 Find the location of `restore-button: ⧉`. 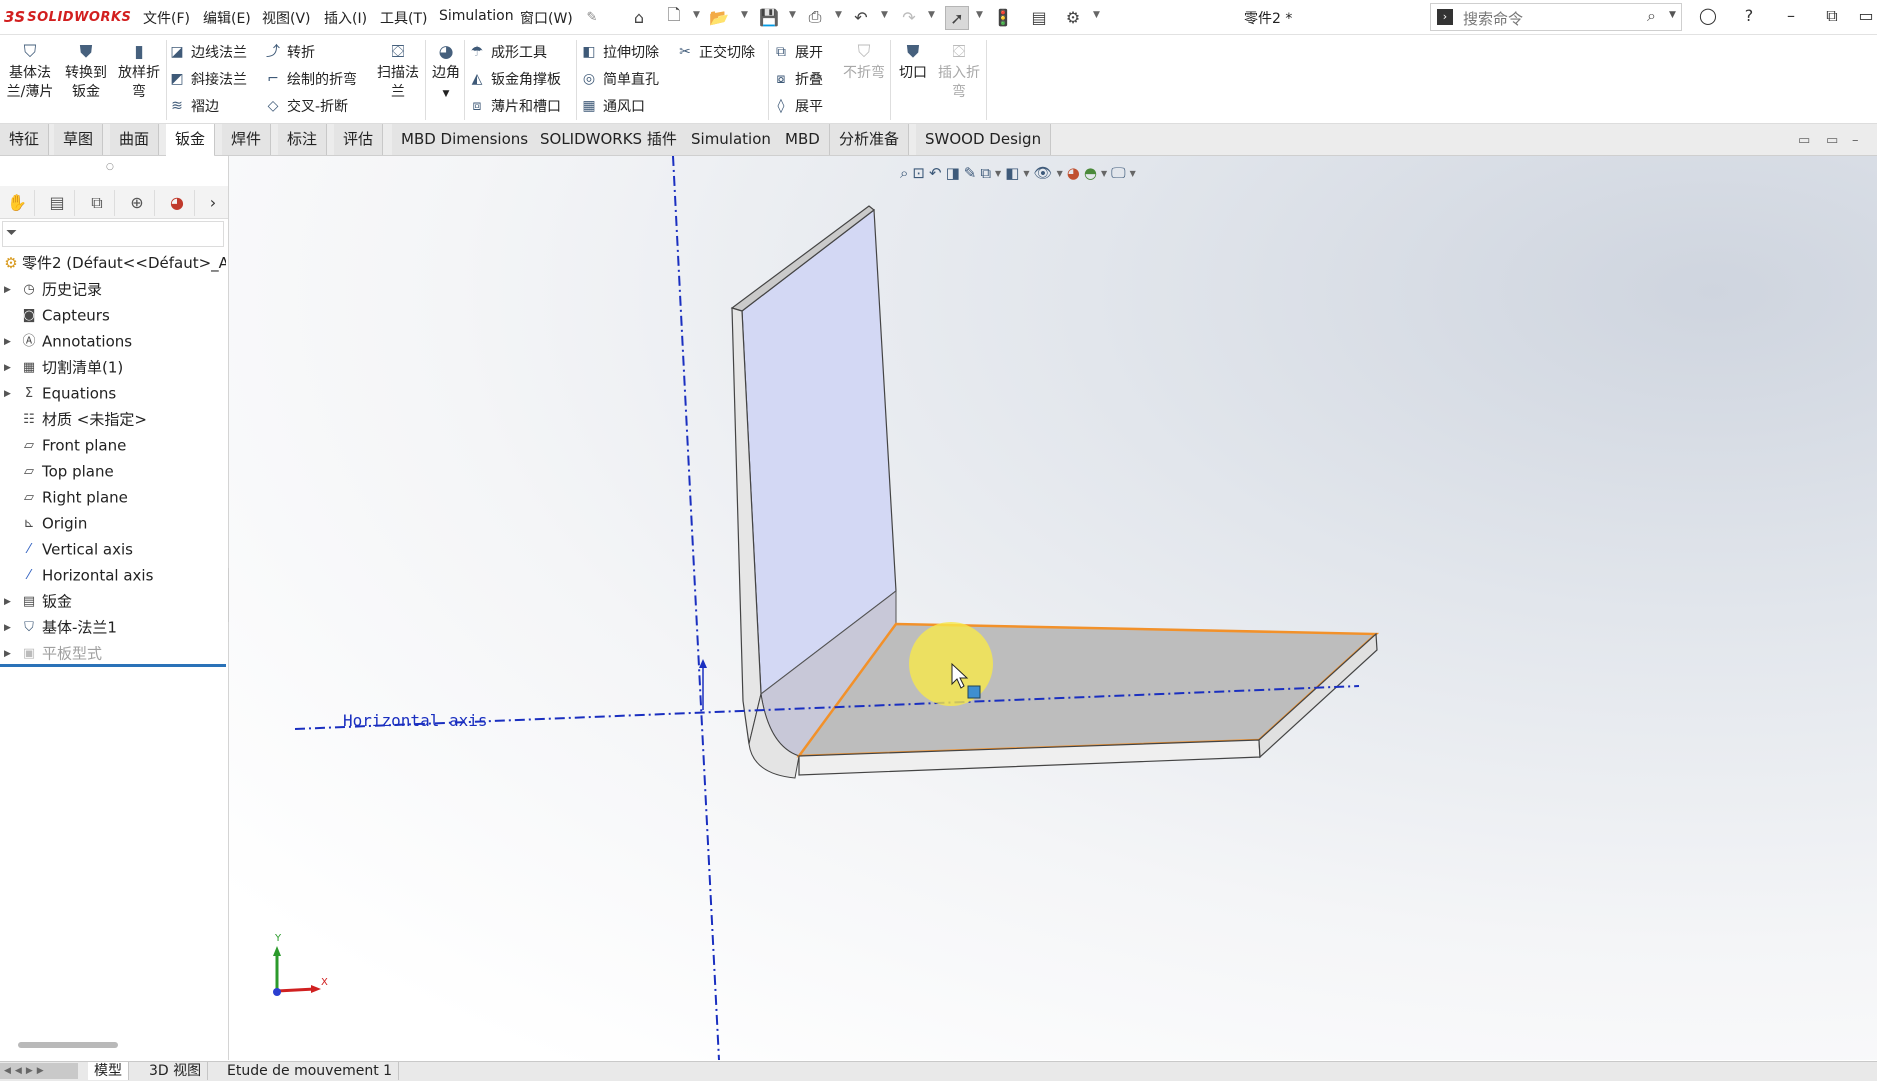

restore-button: ⧉ is located at coordinates (1832, 17).